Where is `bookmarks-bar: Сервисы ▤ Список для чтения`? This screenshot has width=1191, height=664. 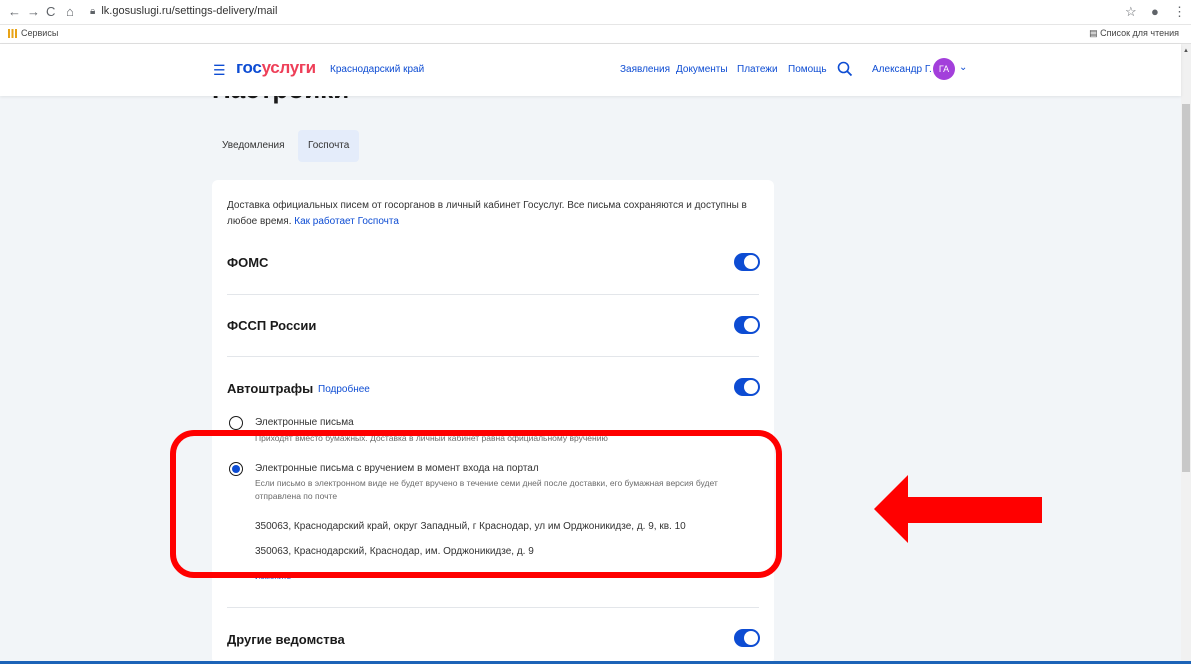 bookmarks-bar: Сервисы ▤ Список для чтения is located at coordinates (595, 34).